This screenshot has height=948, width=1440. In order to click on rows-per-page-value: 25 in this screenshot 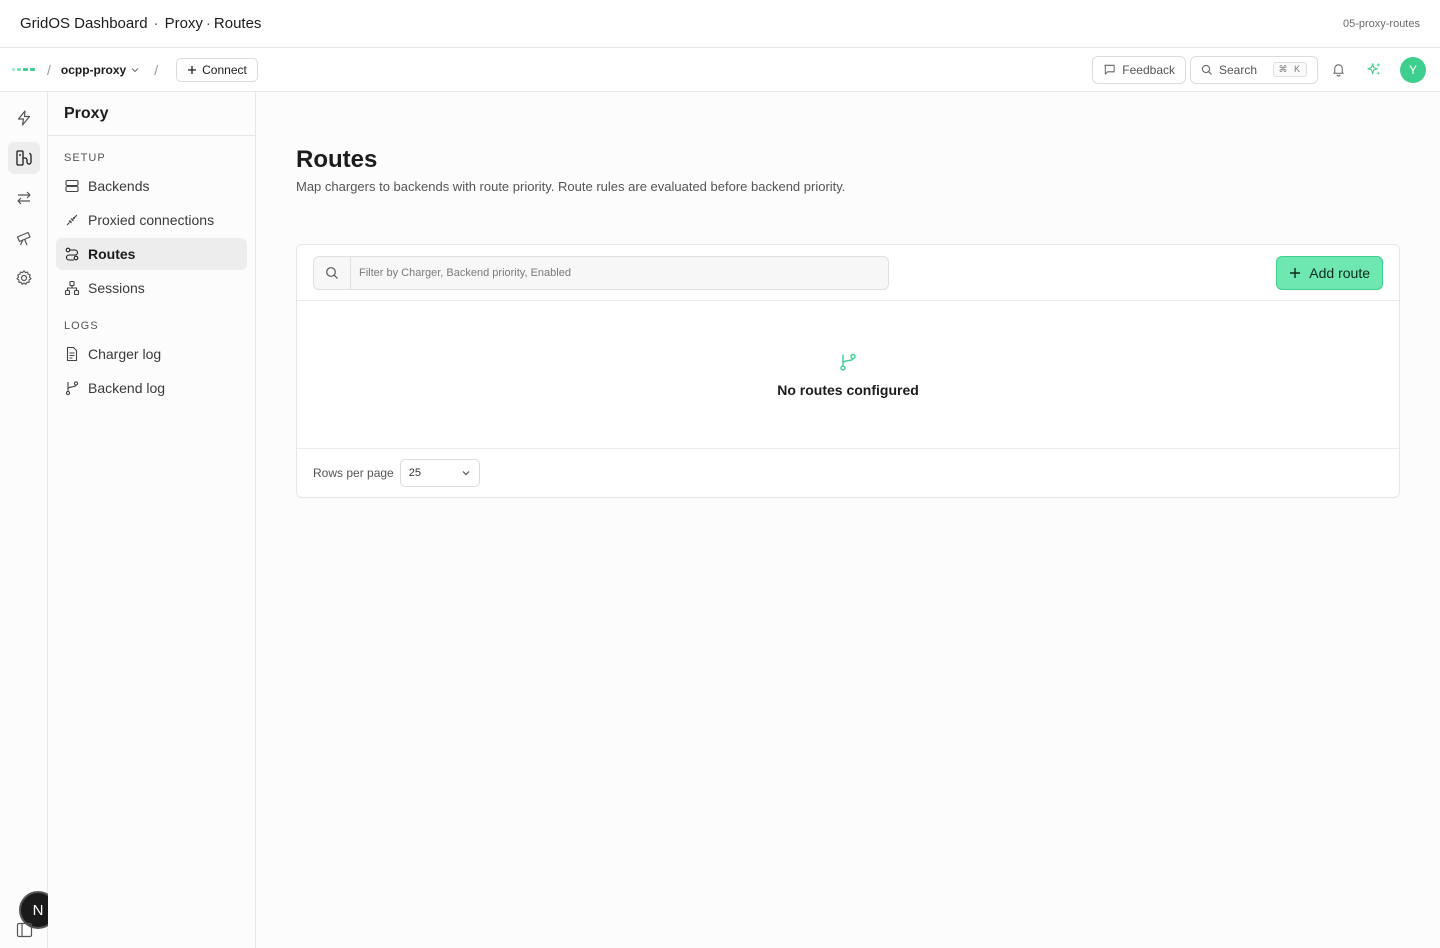, I will do `click(414, 473)`.